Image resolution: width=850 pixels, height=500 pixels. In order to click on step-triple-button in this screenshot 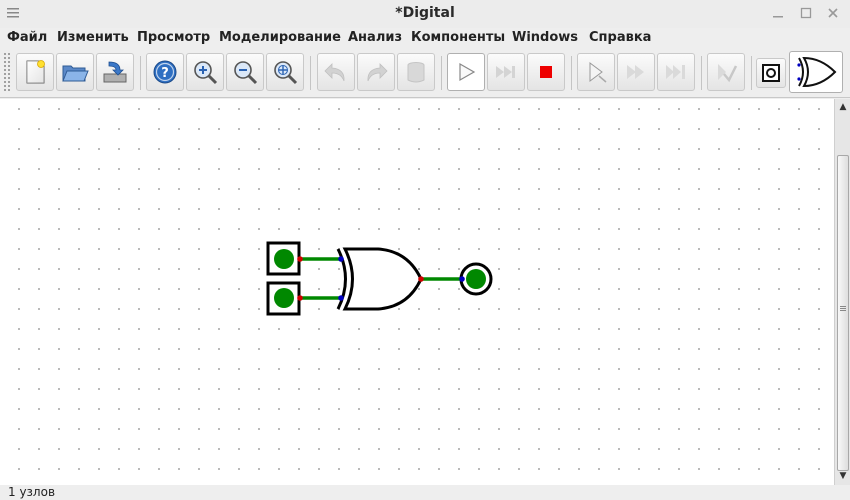, I will do `click(676, 72)`.